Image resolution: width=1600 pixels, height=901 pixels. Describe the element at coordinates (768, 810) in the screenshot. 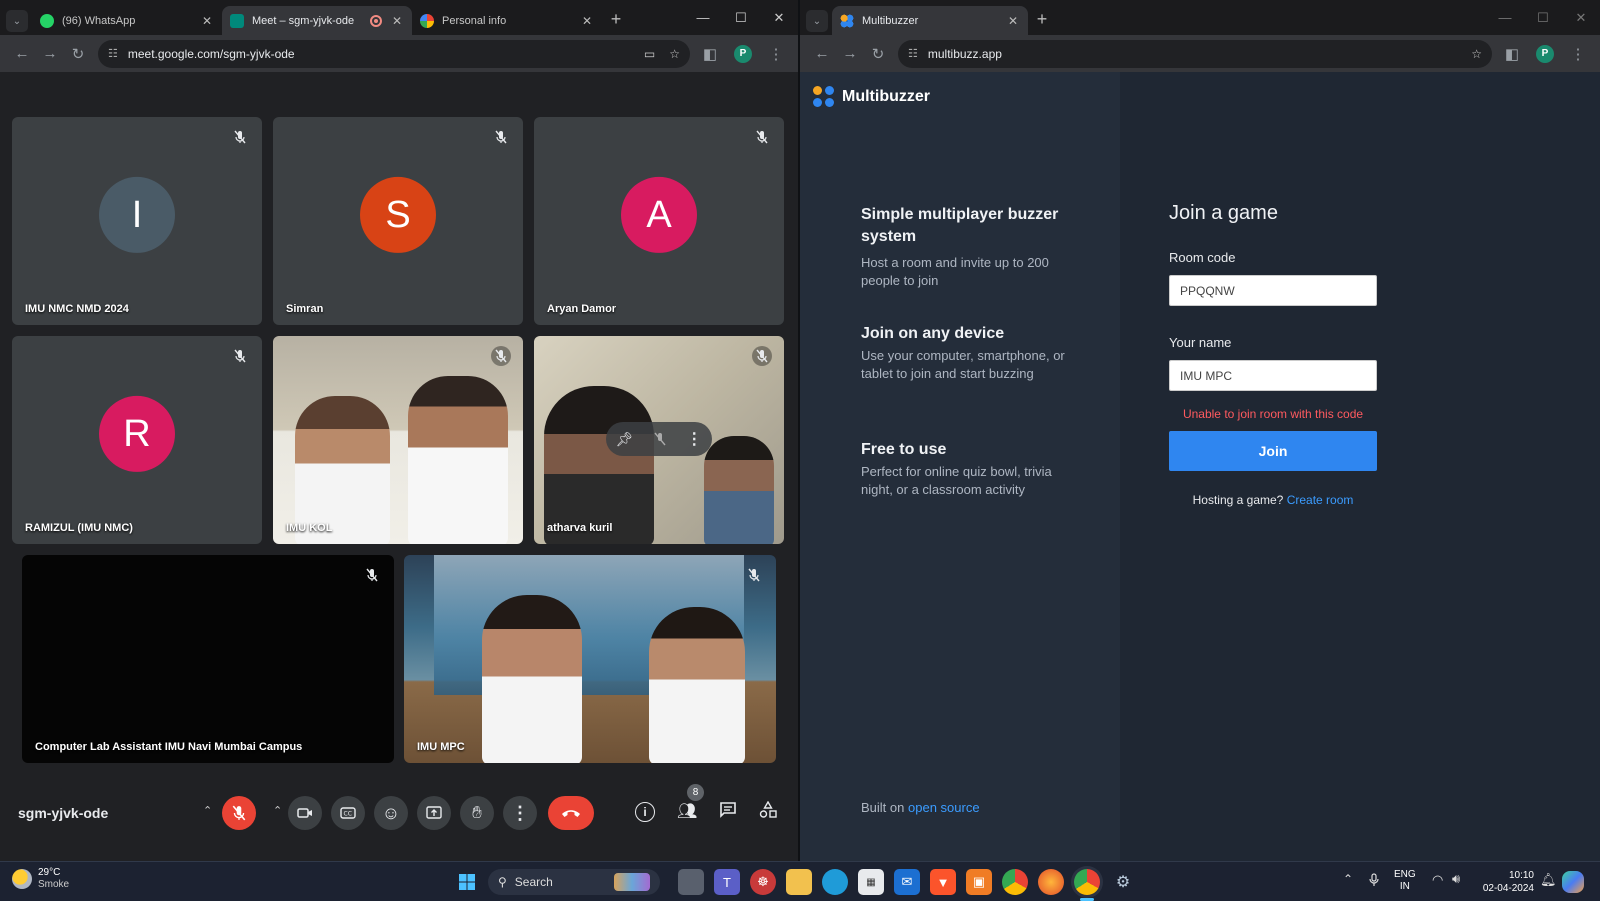

I see `activities-icon` at that location.